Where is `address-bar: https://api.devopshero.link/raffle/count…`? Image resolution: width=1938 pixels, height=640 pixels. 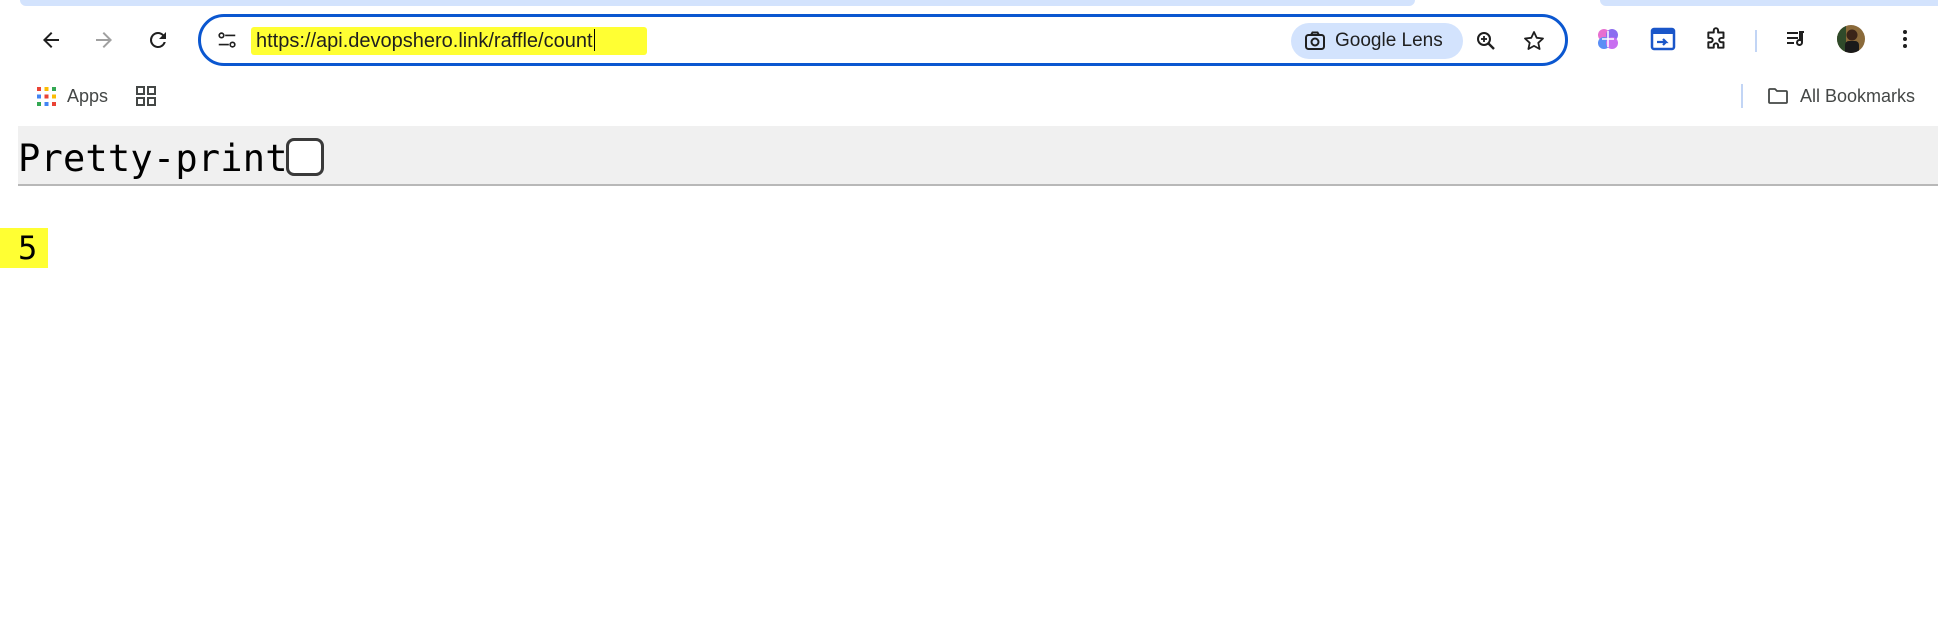 address-bar: https://api.devopshero.link/raffle/count… is located at coordinates (883, 40).